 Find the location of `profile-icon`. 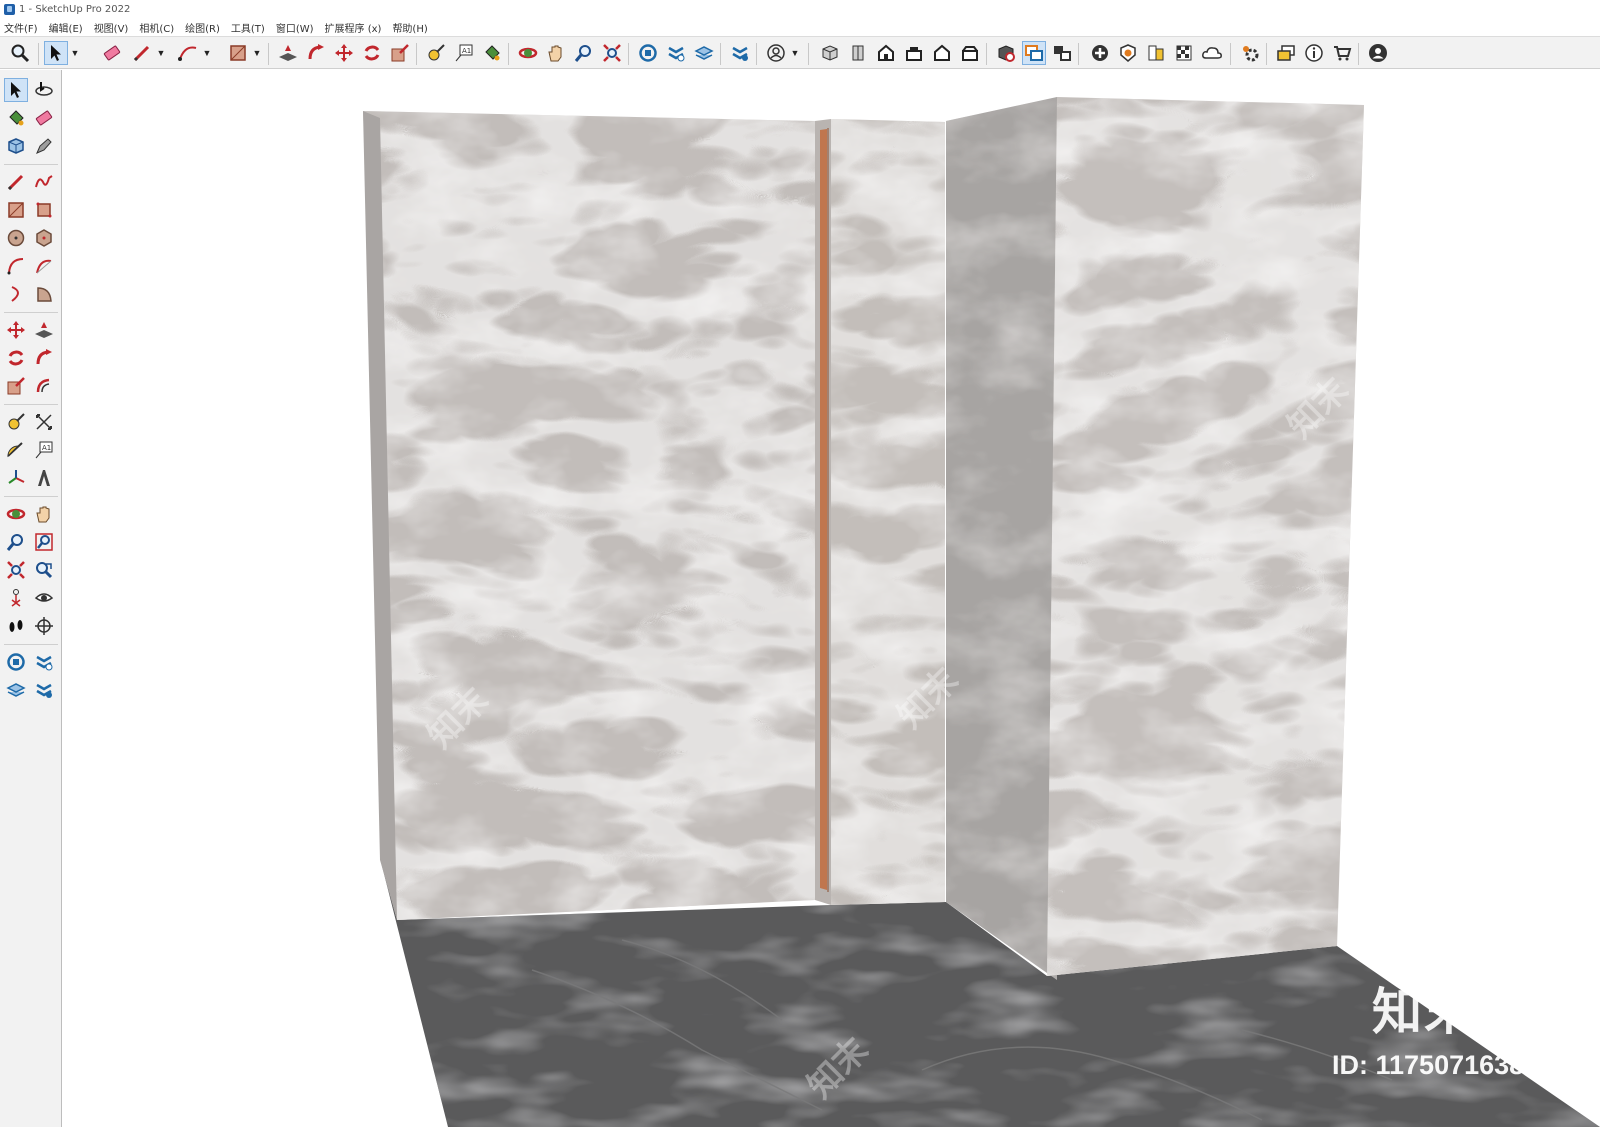

profile-icon is located at coordinates (1378, 53).